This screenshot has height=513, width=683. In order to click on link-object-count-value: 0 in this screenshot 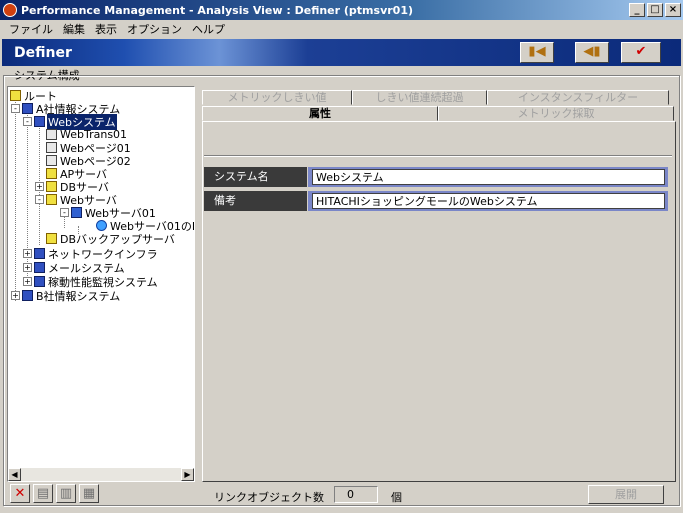, I will do `click(356, 494)`.